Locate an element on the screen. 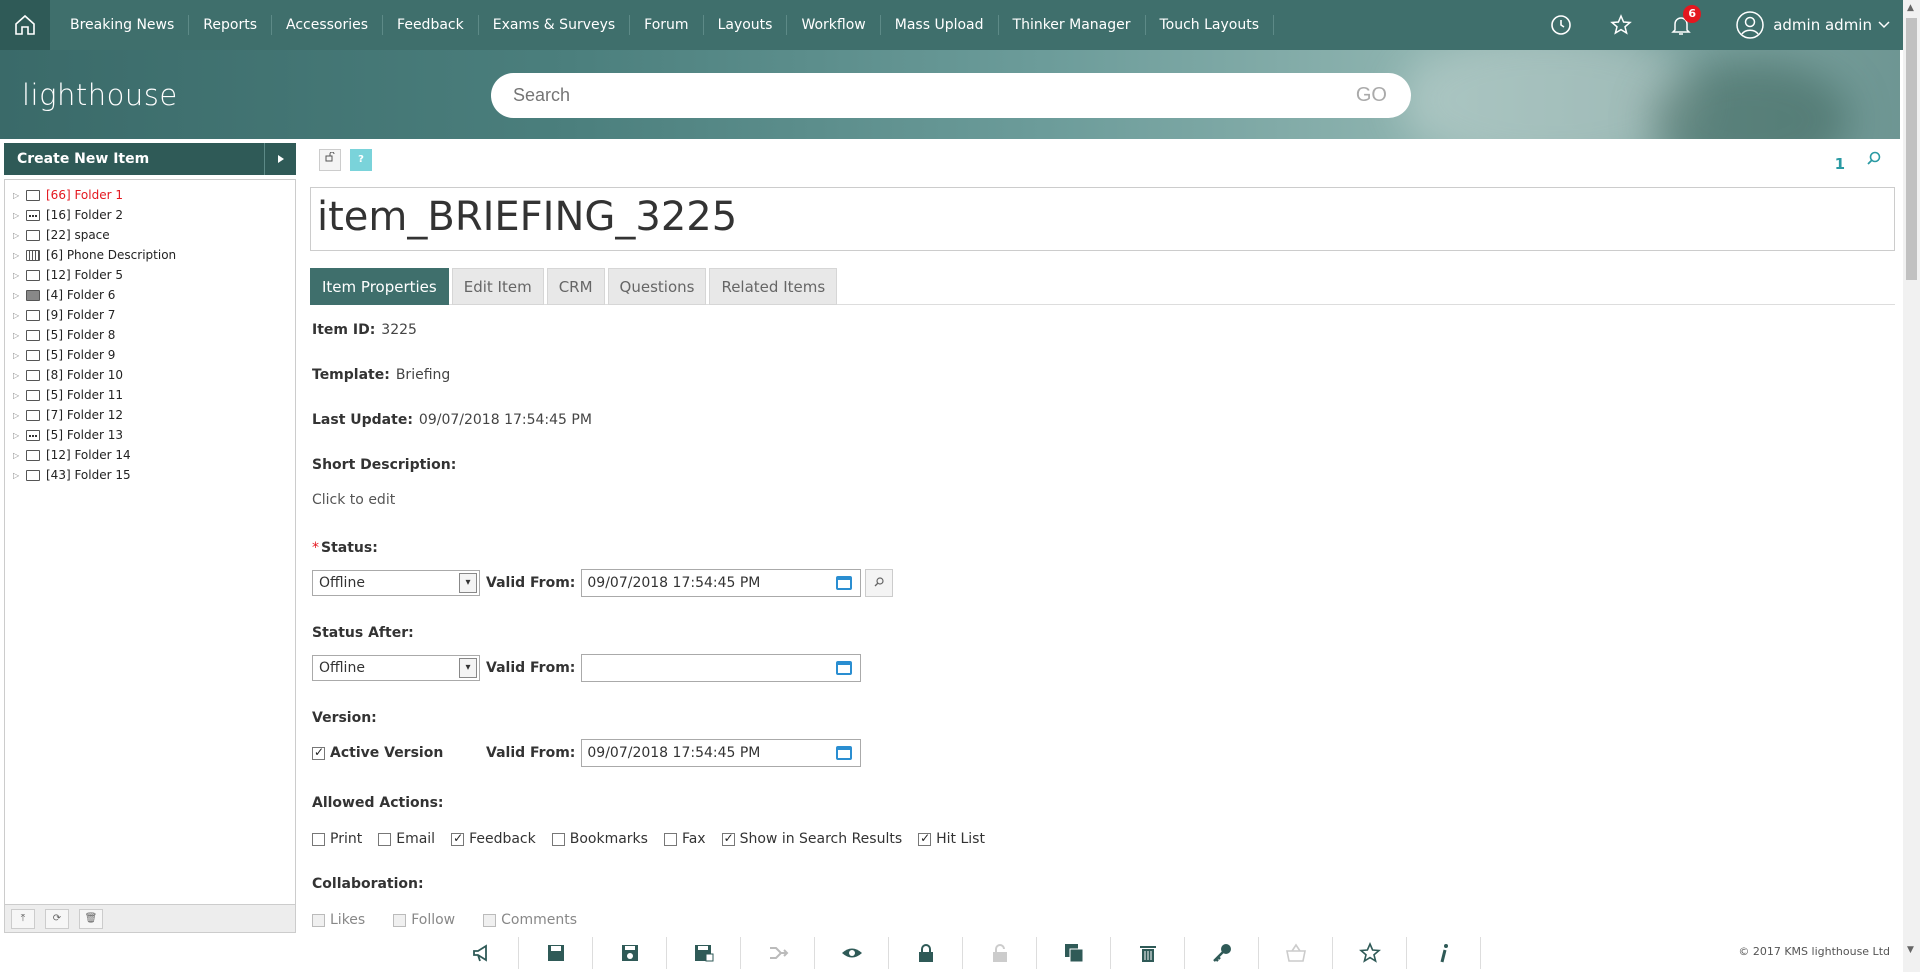 The height and width of the screenshot is (972, 1920). tree-folder-item: ▷ [5] Folder 8 is located at coordinates (154, 335).